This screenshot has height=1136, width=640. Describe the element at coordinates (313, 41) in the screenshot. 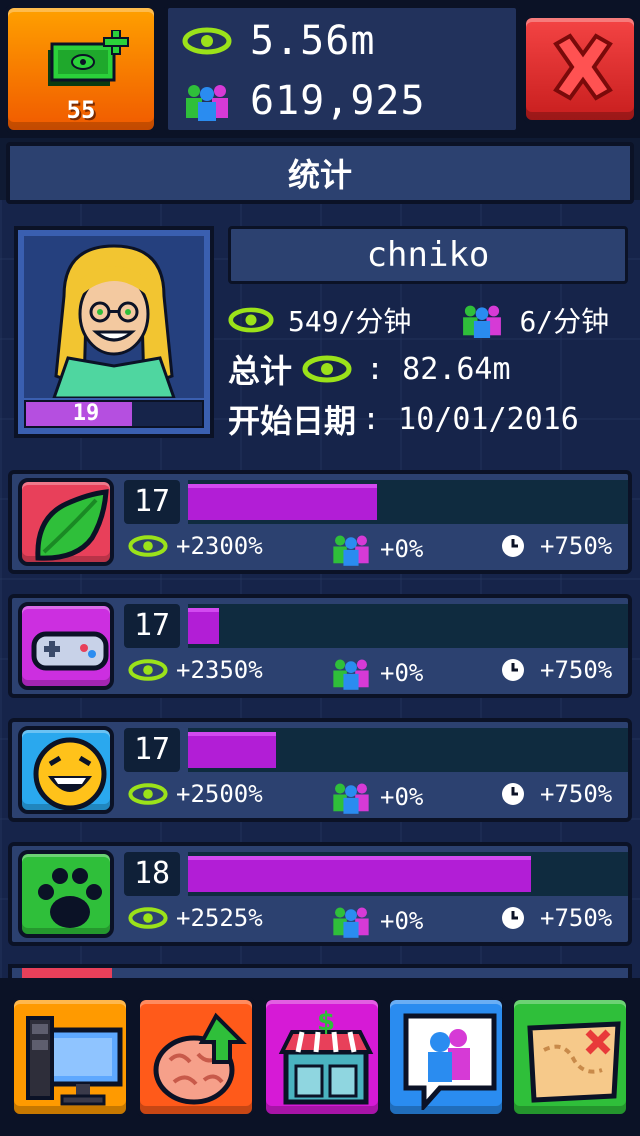

I see `views-total: 5.56m` at that location.